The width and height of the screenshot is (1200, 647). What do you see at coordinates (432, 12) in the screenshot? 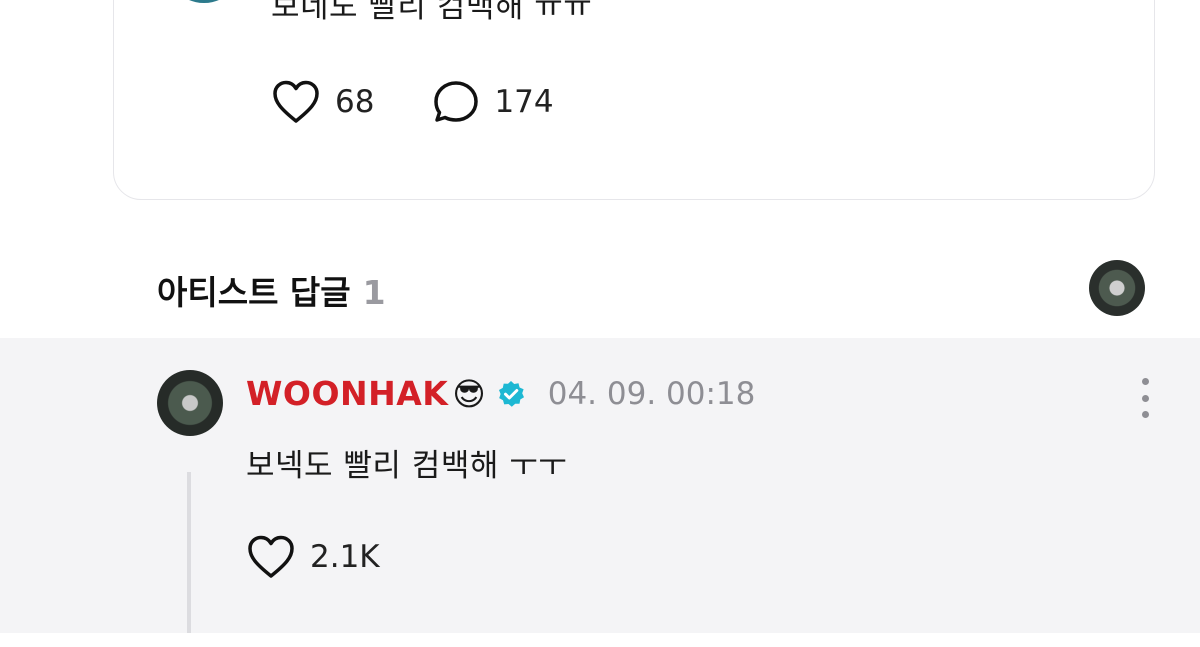
I see `post-text: 보네도 빨리 컴백해 ㅠㅠ` at bounding box center [432, 12].